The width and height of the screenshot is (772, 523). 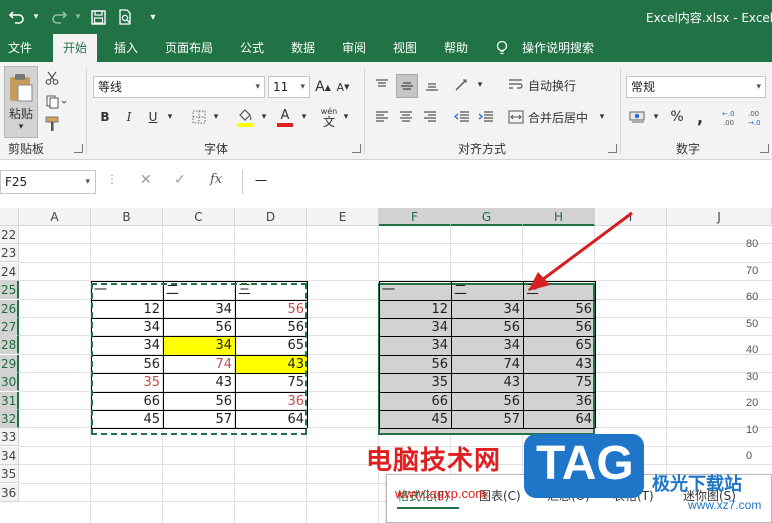 What do you see at coordinates (36, 17) in the screenshot?
I see `undo-dropdown-icon: ▾` at bounding box center [36, 17].